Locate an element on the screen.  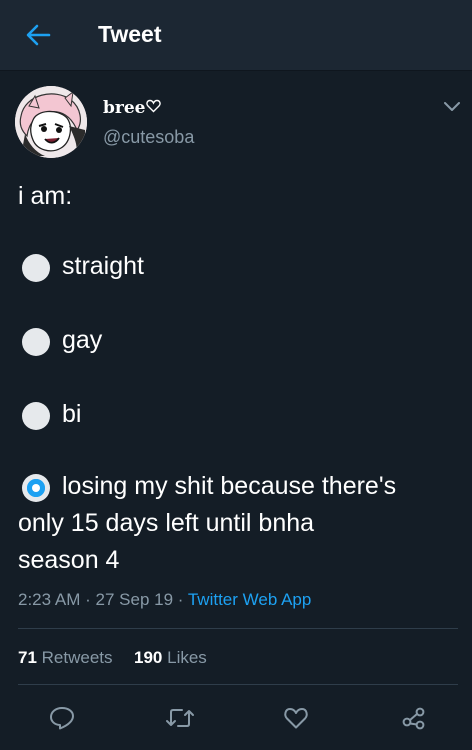
tweet-metadata: 2:23 AM · 27 Sep 19 · Twitter Web App is located at coordinates (164, 600).